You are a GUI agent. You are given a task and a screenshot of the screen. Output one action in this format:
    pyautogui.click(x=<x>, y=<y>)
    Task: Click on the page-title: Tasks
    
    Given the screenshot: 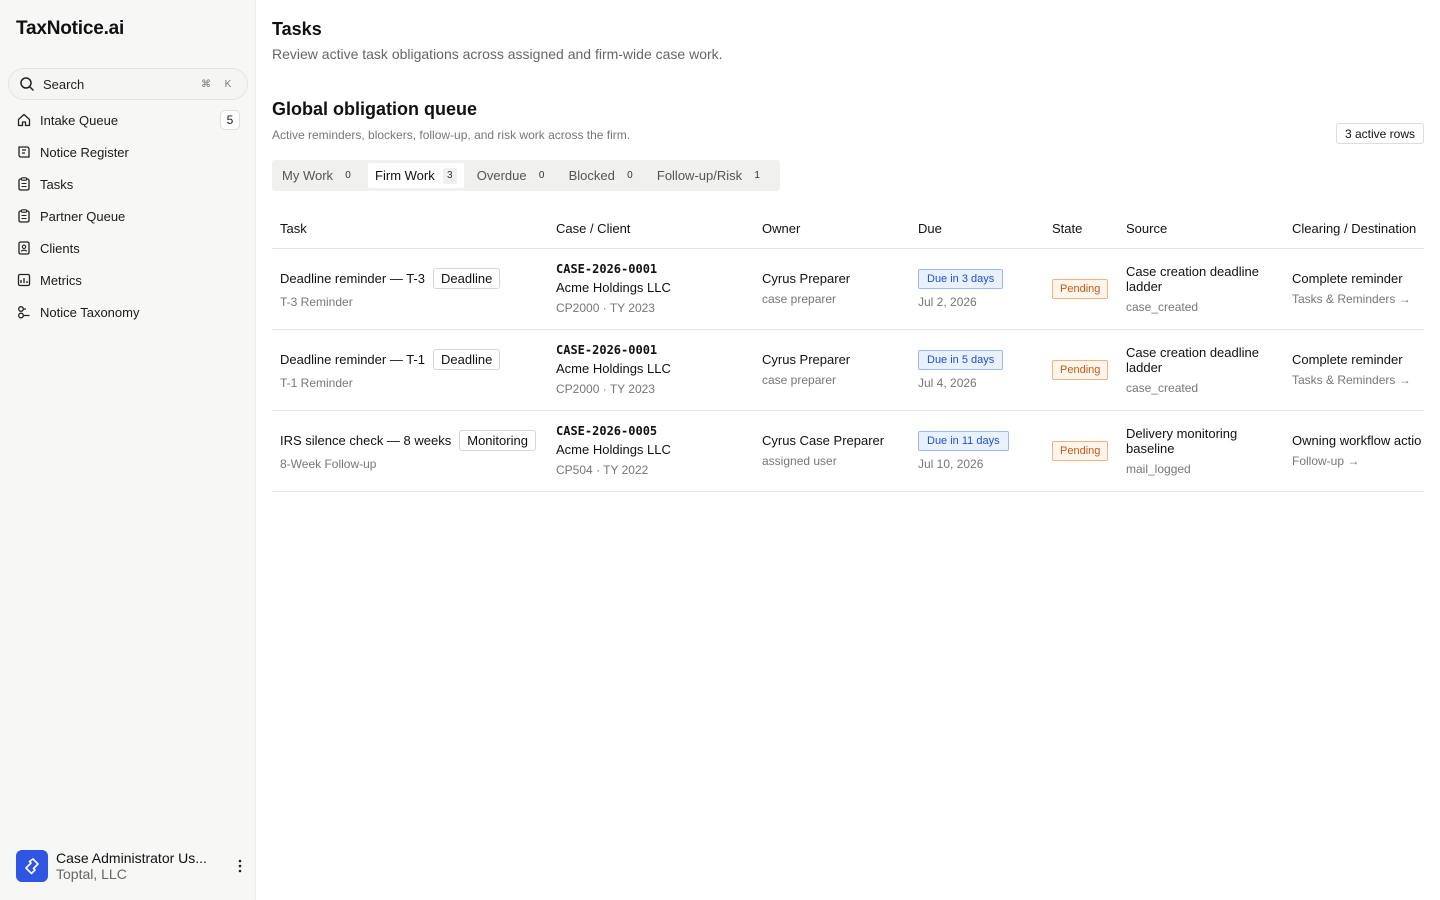 What is the action you would take?
    pyautogui.click(x=297, y=29)
    